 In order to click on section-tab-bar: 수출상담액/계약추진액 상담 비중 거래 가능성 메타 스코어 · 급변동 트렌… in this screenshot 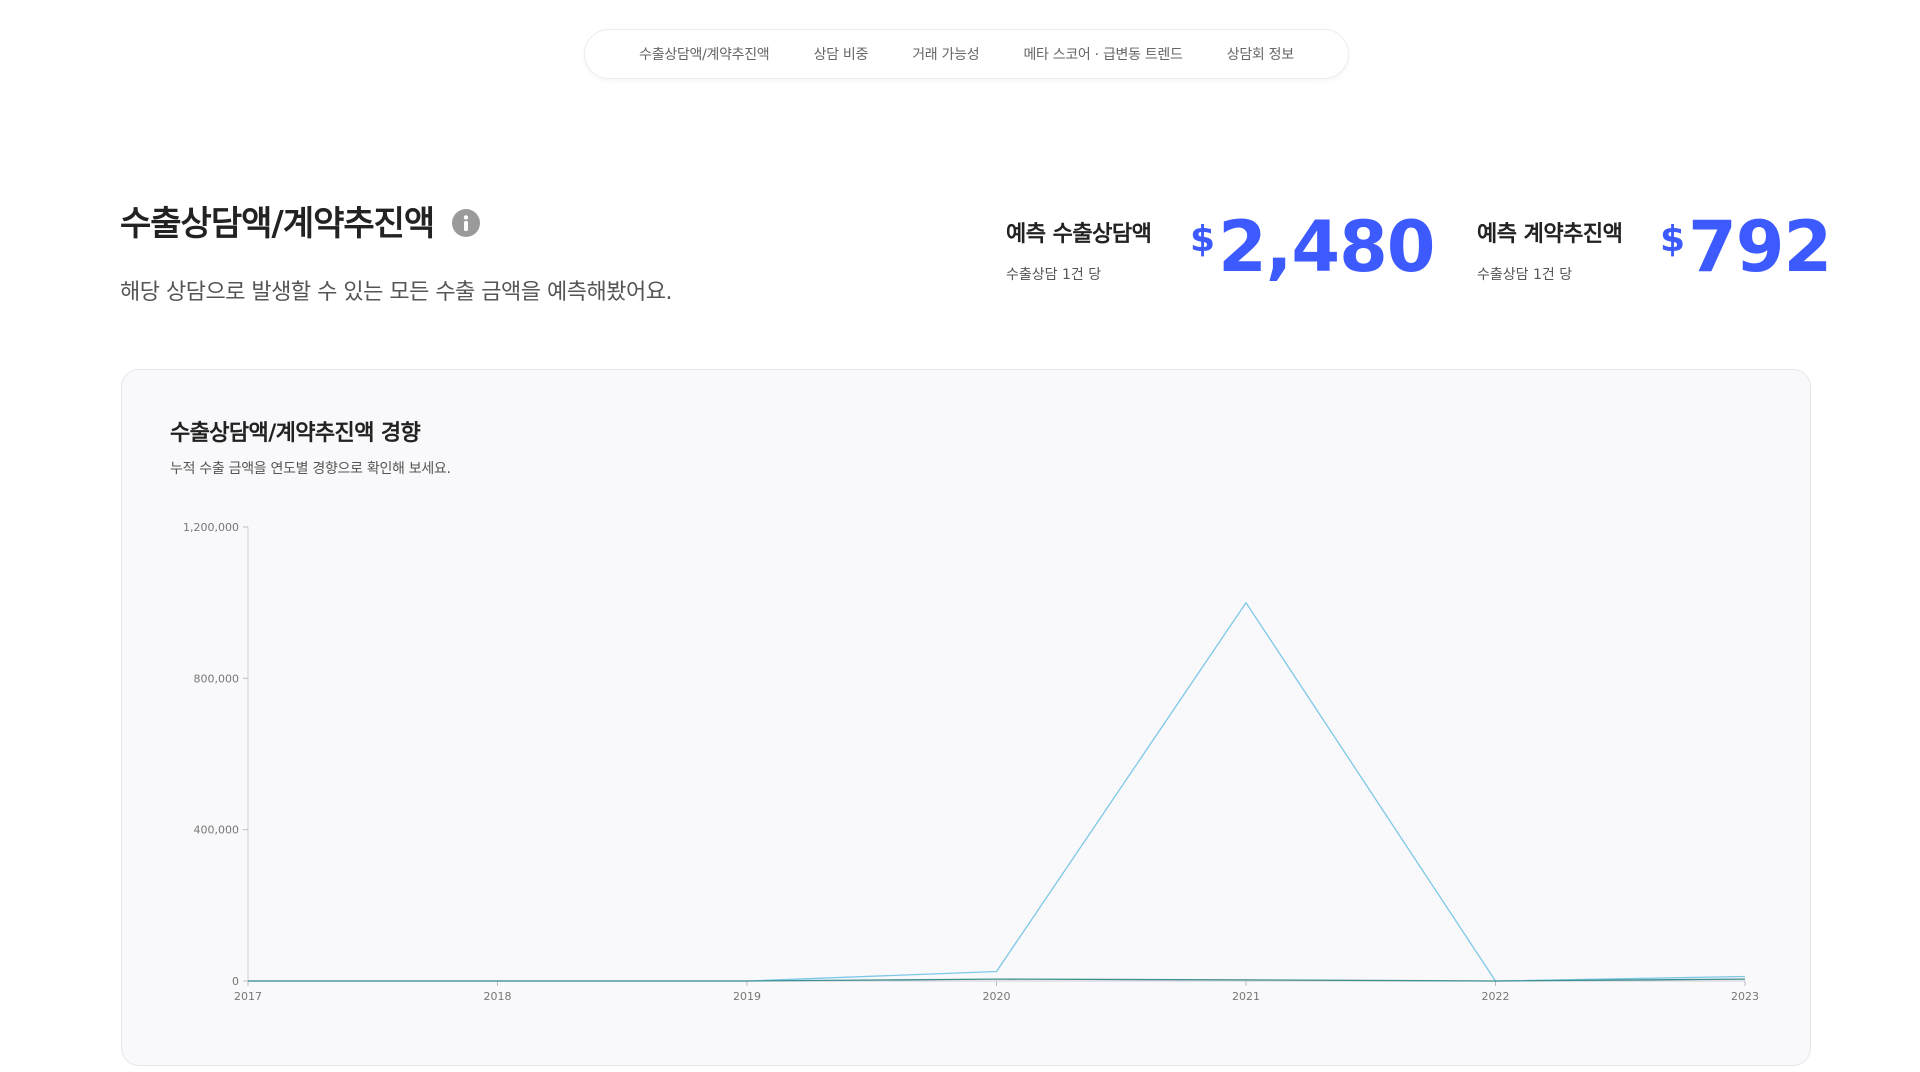, I will do `click(966, 54)`.